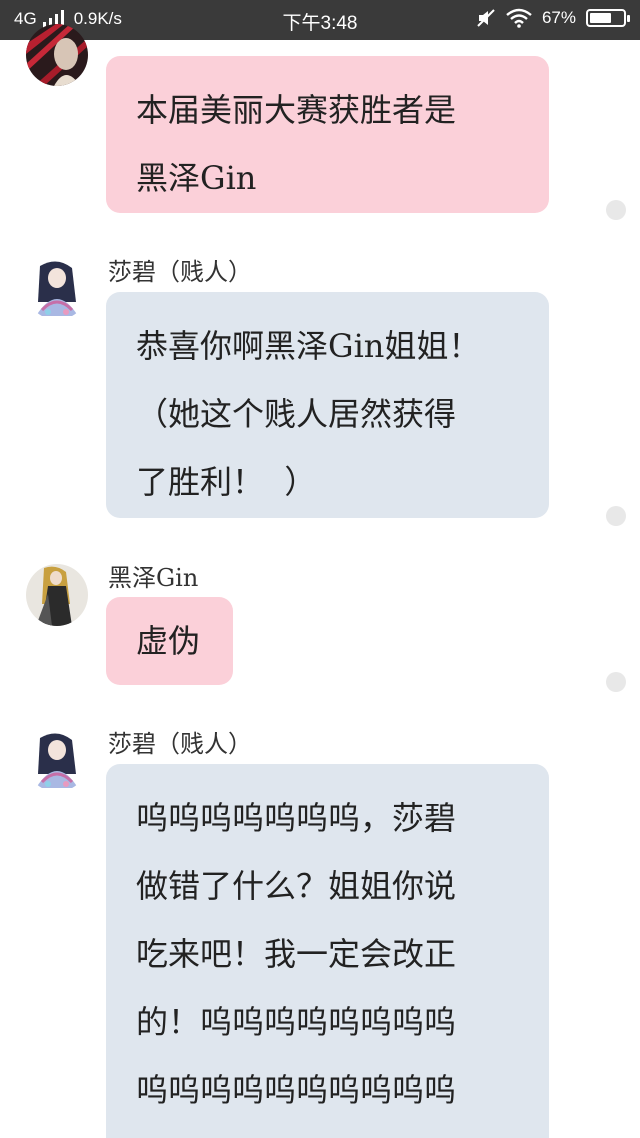  I want to click on status-right: 67%, so click(553, 18).